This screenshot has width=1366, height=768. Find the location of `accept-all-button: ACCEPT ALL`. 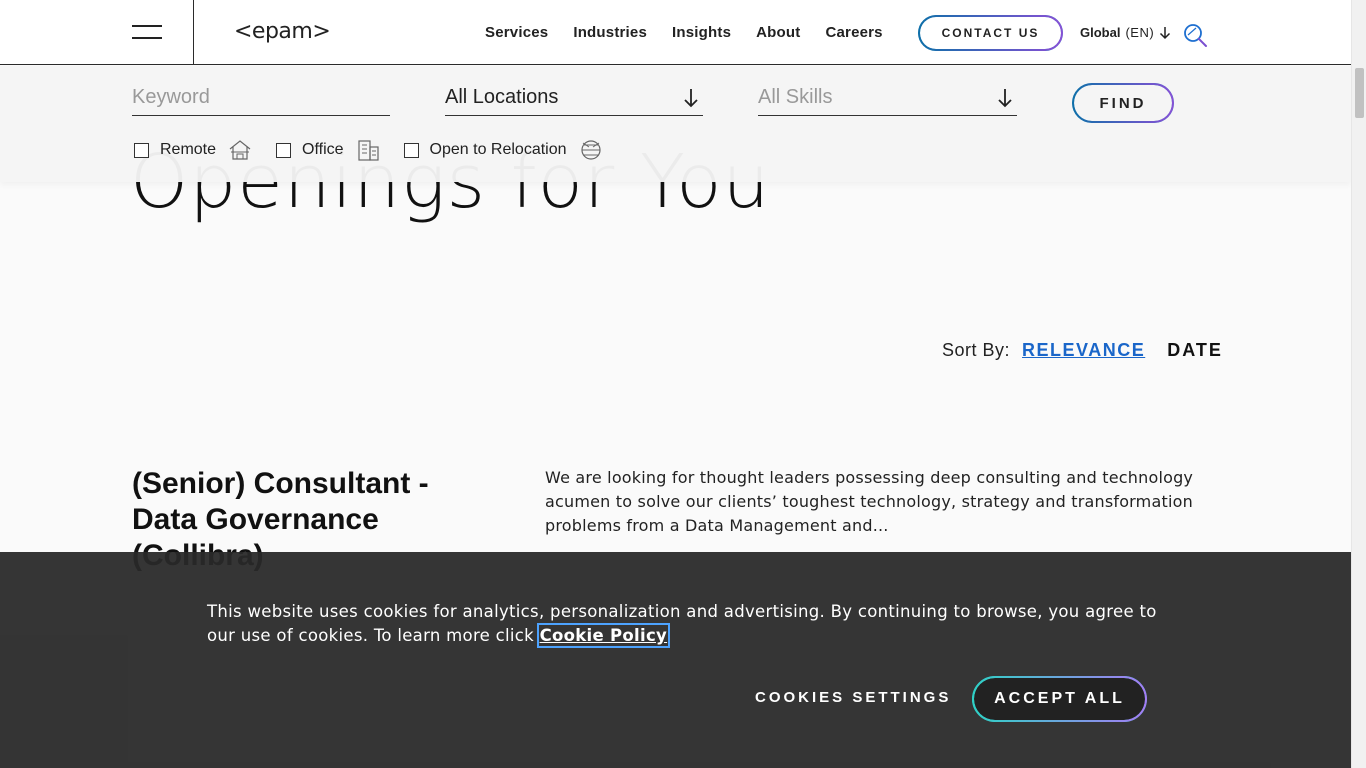

accept-all-button: ACCEPT ALL is located at coordinates (1059, 699).